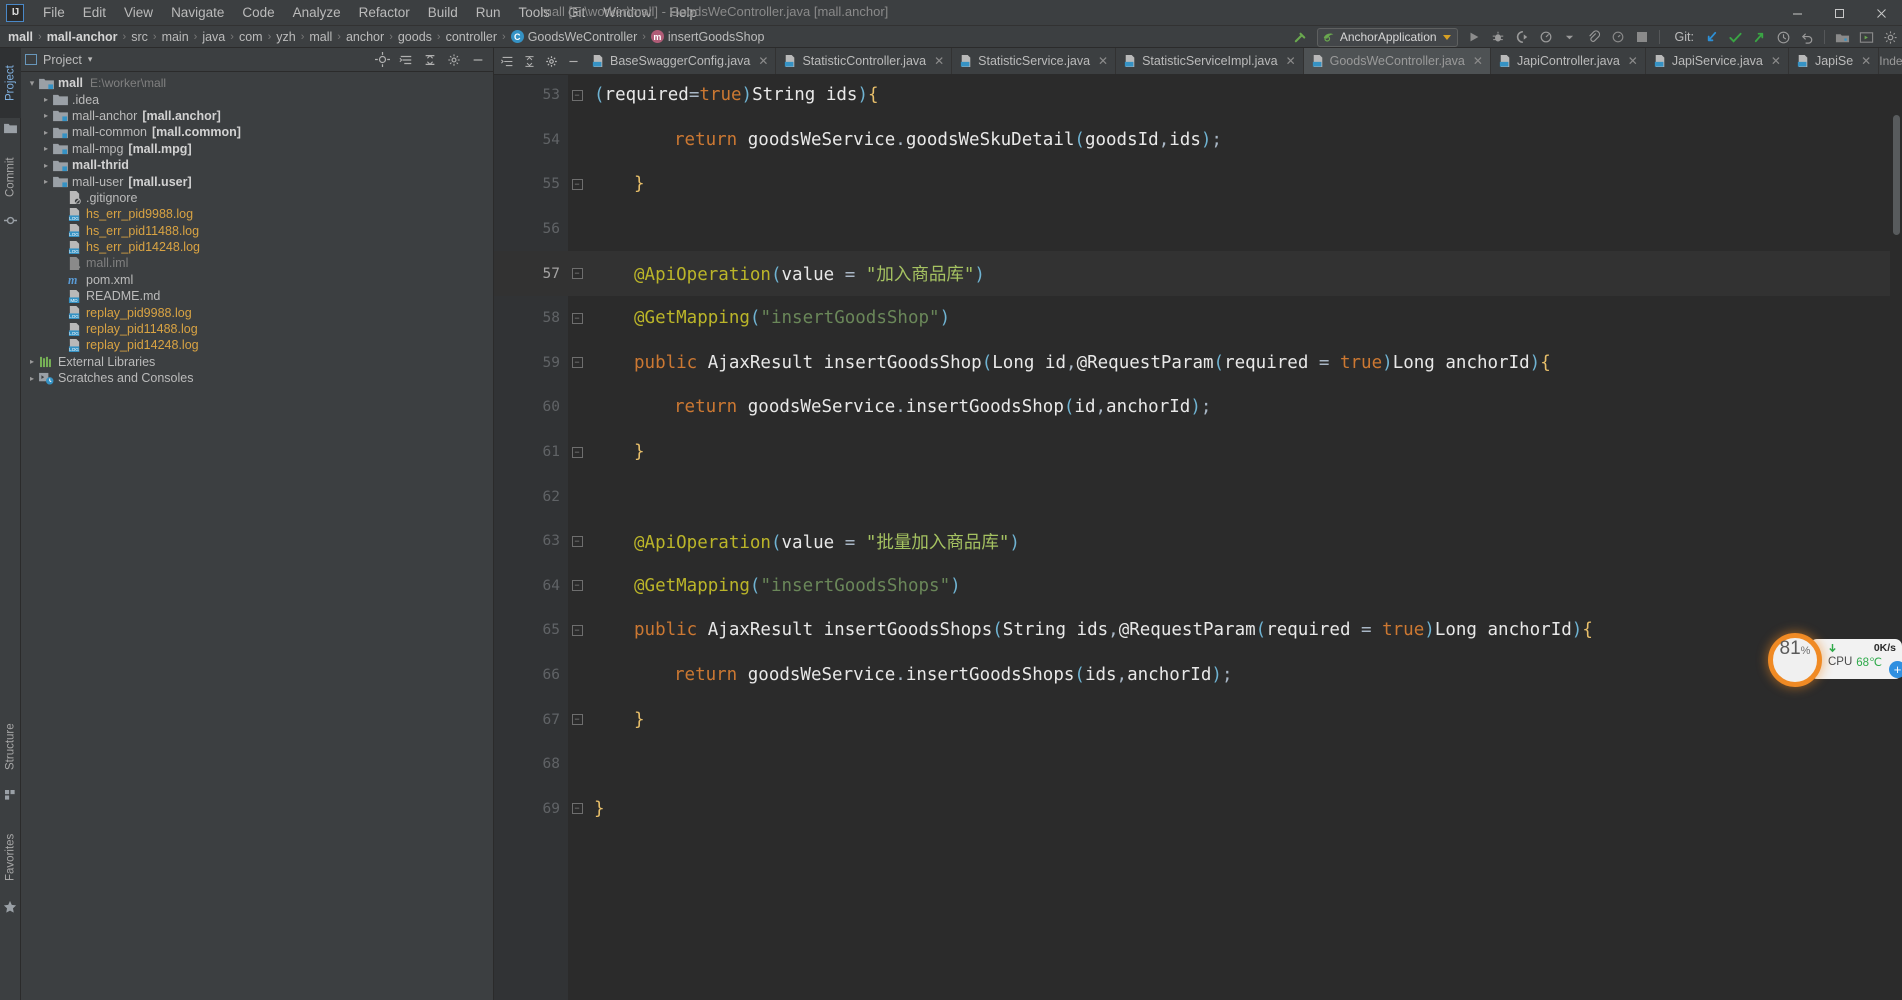 The image size is (1902, 1000). What do you see at coordinates (1856, 659) in the screenshot?
I see `monitor-pill: 0K/s CPU 68℃ +` at bounding box center [1856, 659].